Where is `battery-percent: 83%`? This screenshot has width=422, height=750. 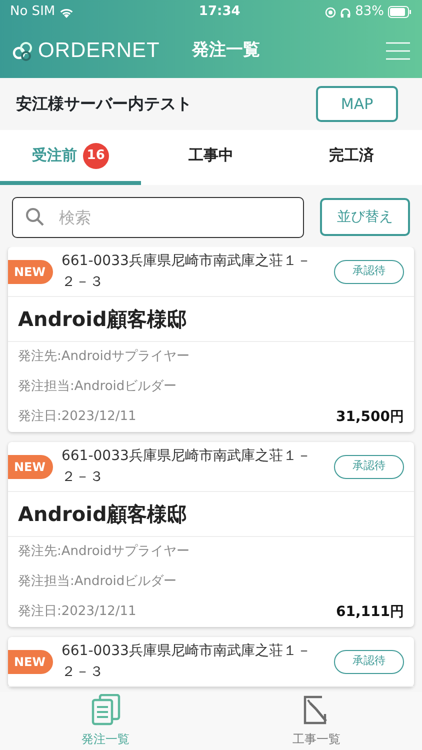
battery-percent: 83% is located at coordinates (369, 12).